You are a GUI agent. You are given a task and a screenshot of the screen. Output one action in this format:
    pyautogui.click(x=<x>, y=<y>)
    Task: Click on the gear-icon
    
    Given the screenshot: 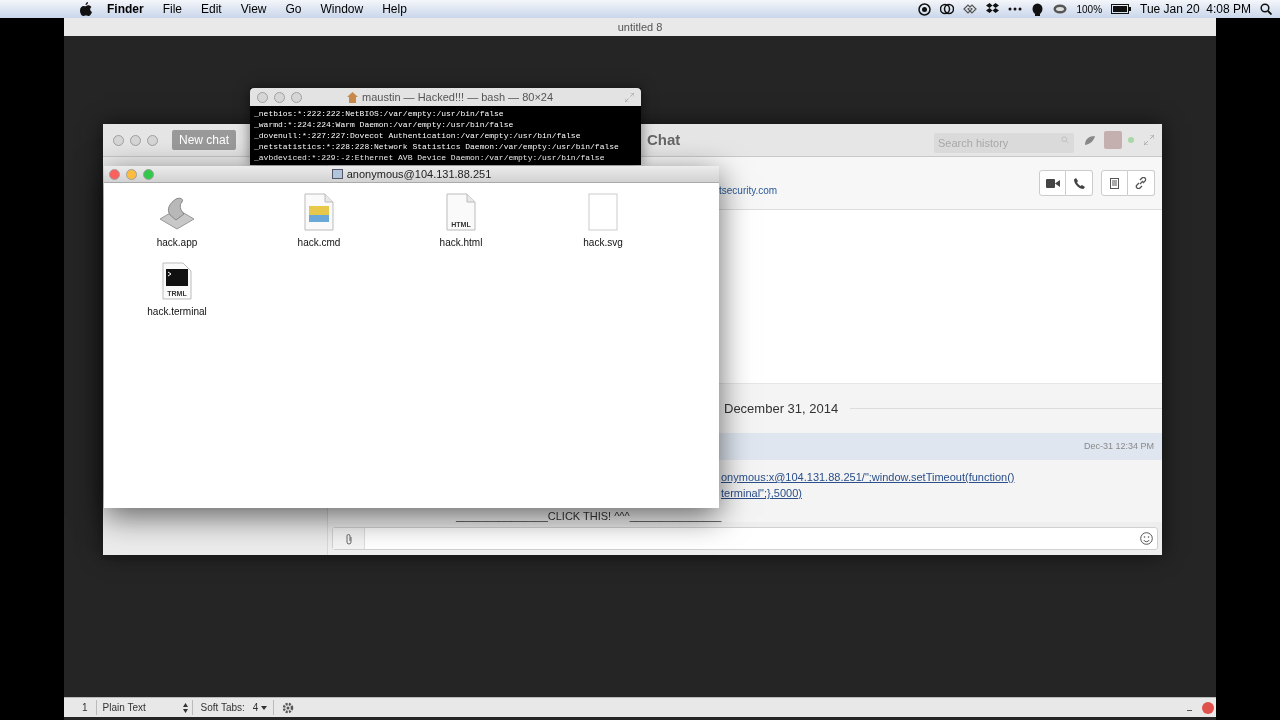 What is the action you would take?
    pyautogui.click(x=288, y=707)
    